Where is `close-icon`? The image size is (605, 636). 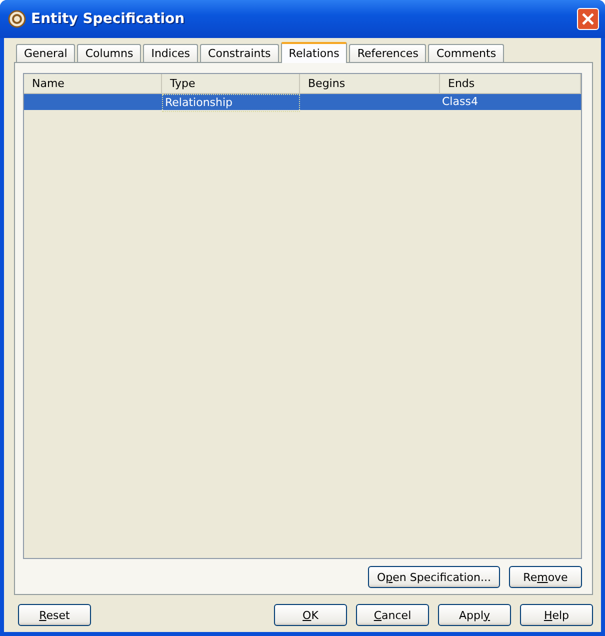
close-icon is located at coordinates (588, 19).